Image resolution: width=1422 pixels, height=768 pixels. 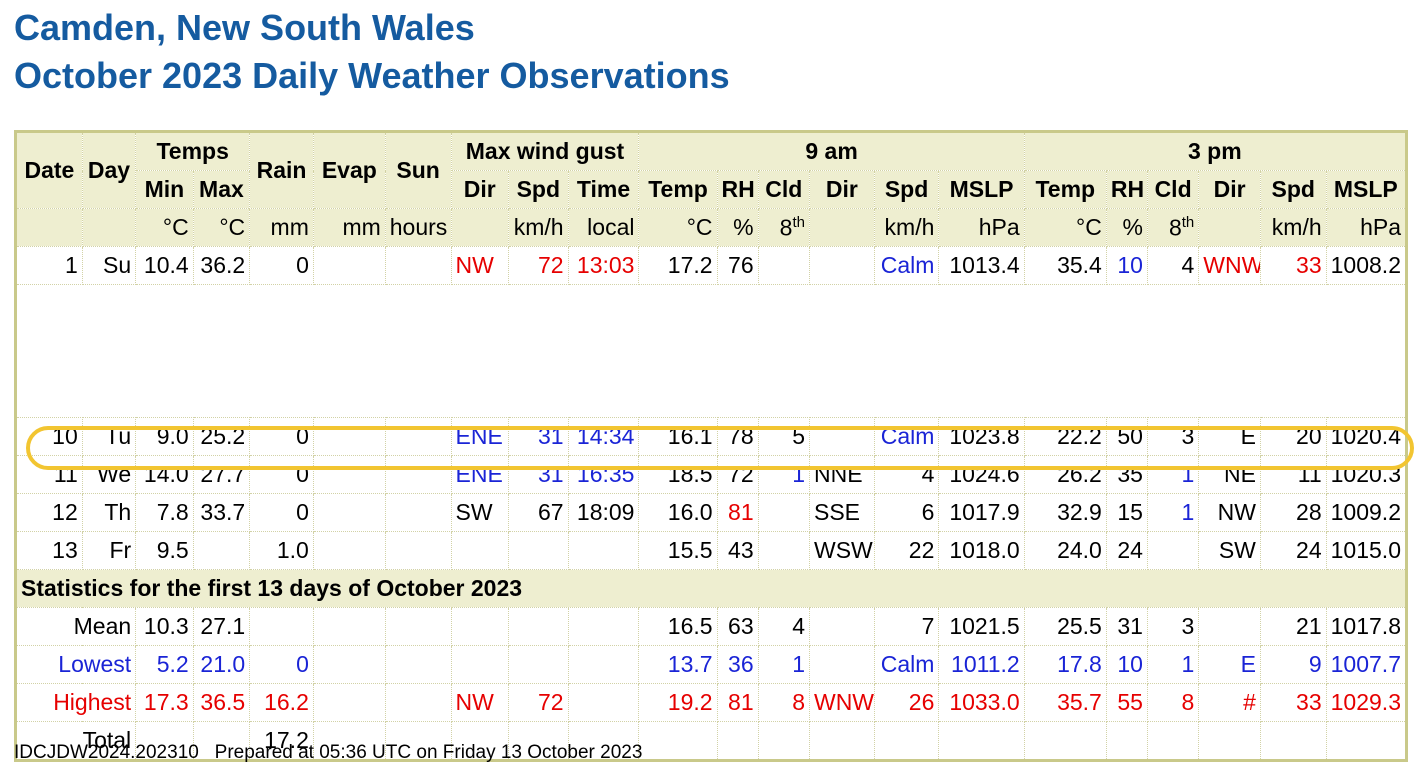 What do you see at coordinates (603, 512) in the screenshot?
I see `cell-gust-time: 18:09` at bounding box center [603, 512].